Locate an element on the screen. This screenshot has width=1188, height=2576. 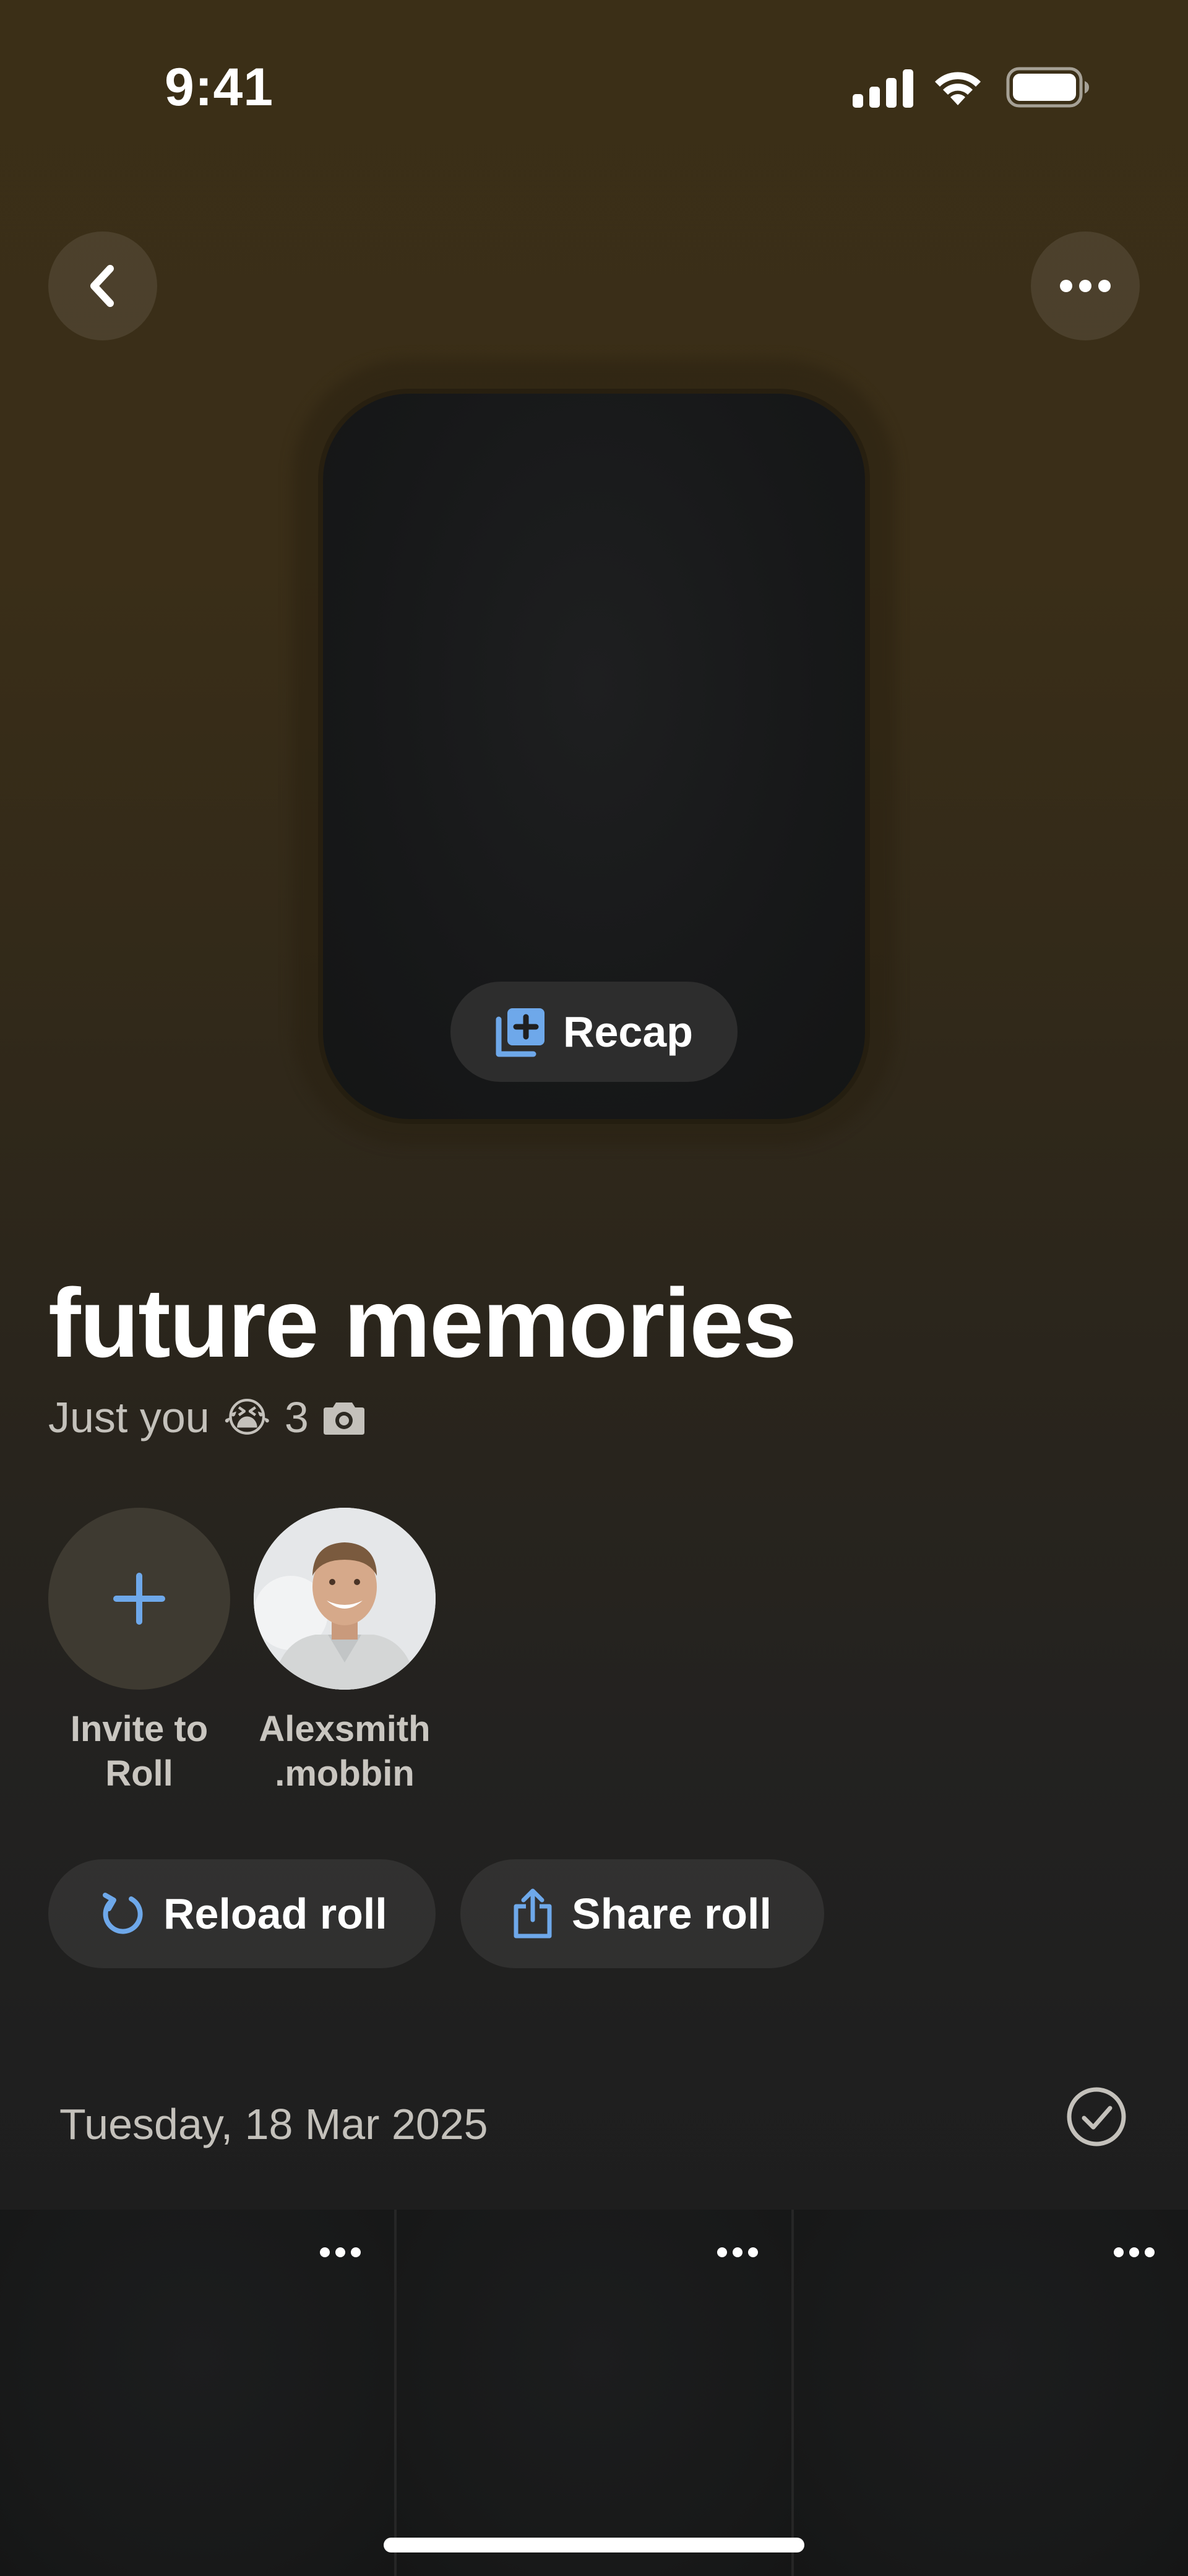
avatar-image is located at coordinates (345, 1599).